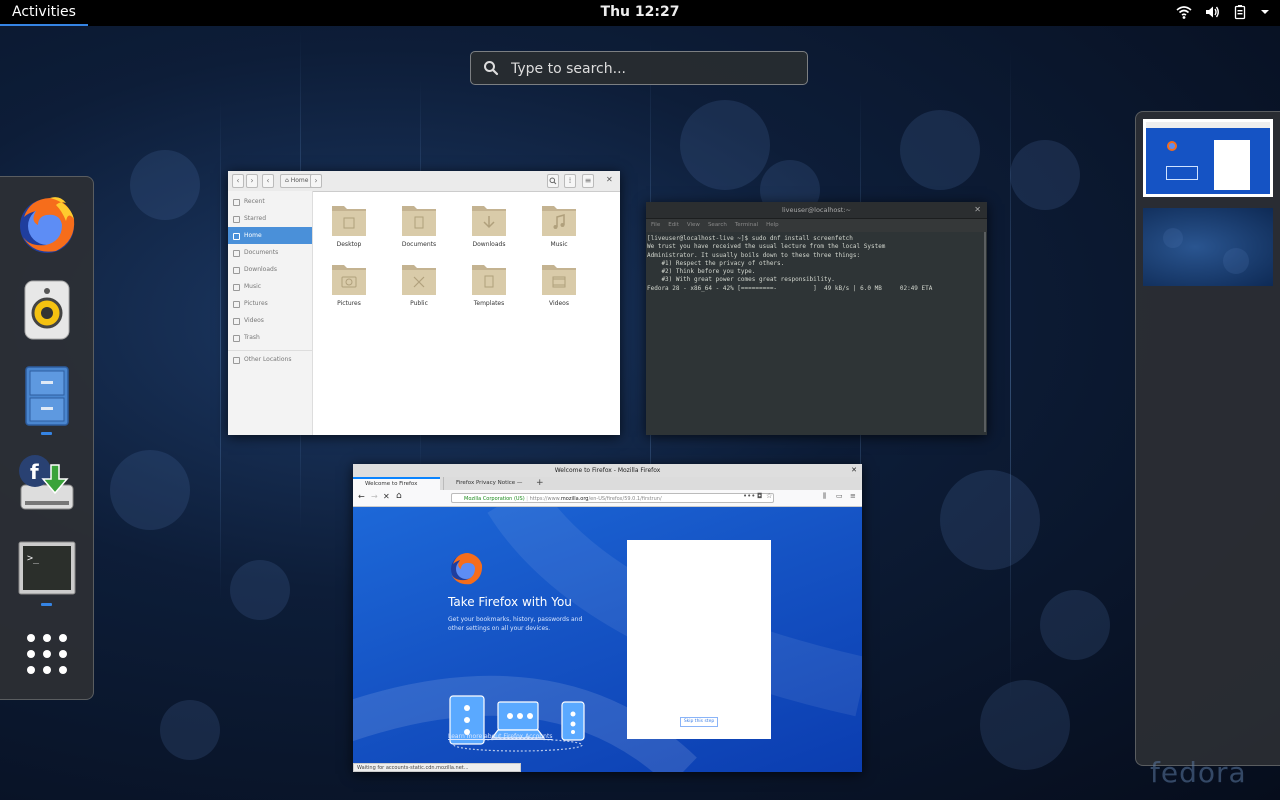 The image size is (1280, 800). Describe the element at coordinates (419, 244) in the screenshot. I see `folder-label: Documents` at that location.